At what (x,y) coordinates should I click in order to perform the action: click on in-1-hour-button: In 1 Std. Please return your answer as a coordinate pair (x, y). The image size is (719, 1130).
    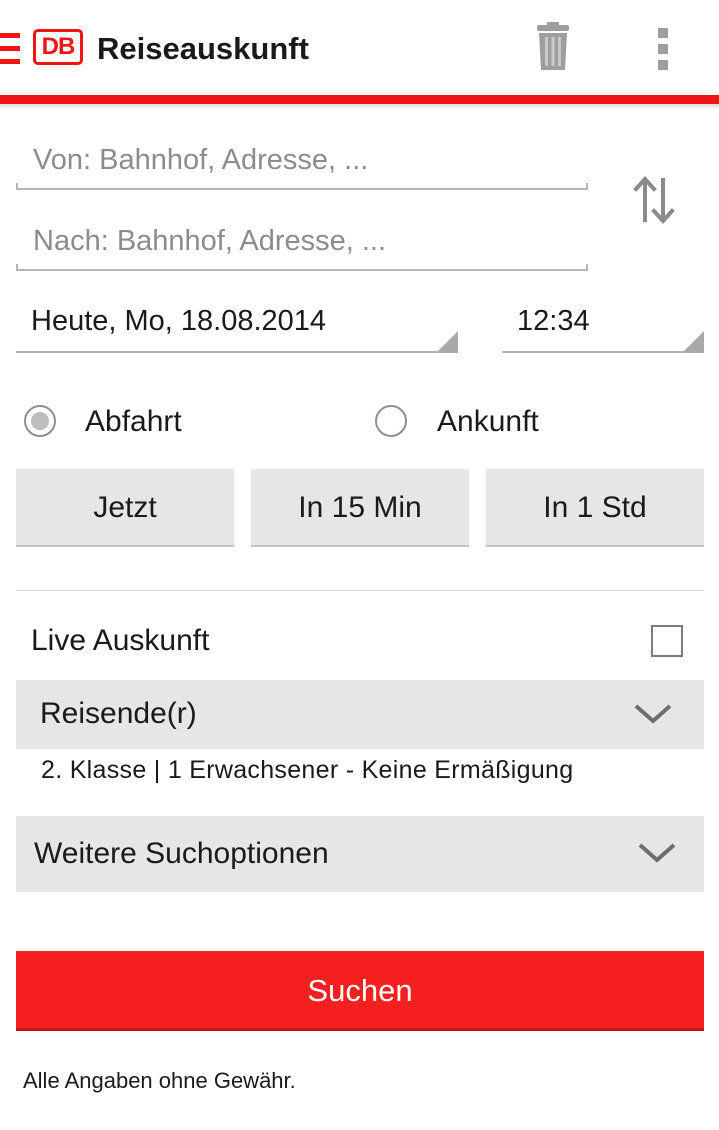
    Looking at the image, I should click on (595, 508).